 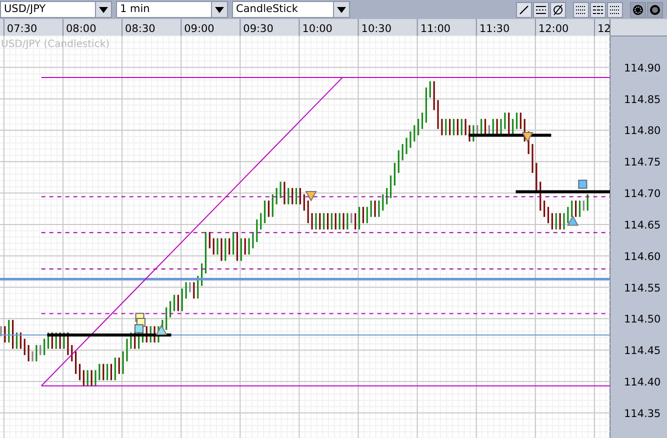 I want to click on slashed-circle-button, so click(x=558, y=10).